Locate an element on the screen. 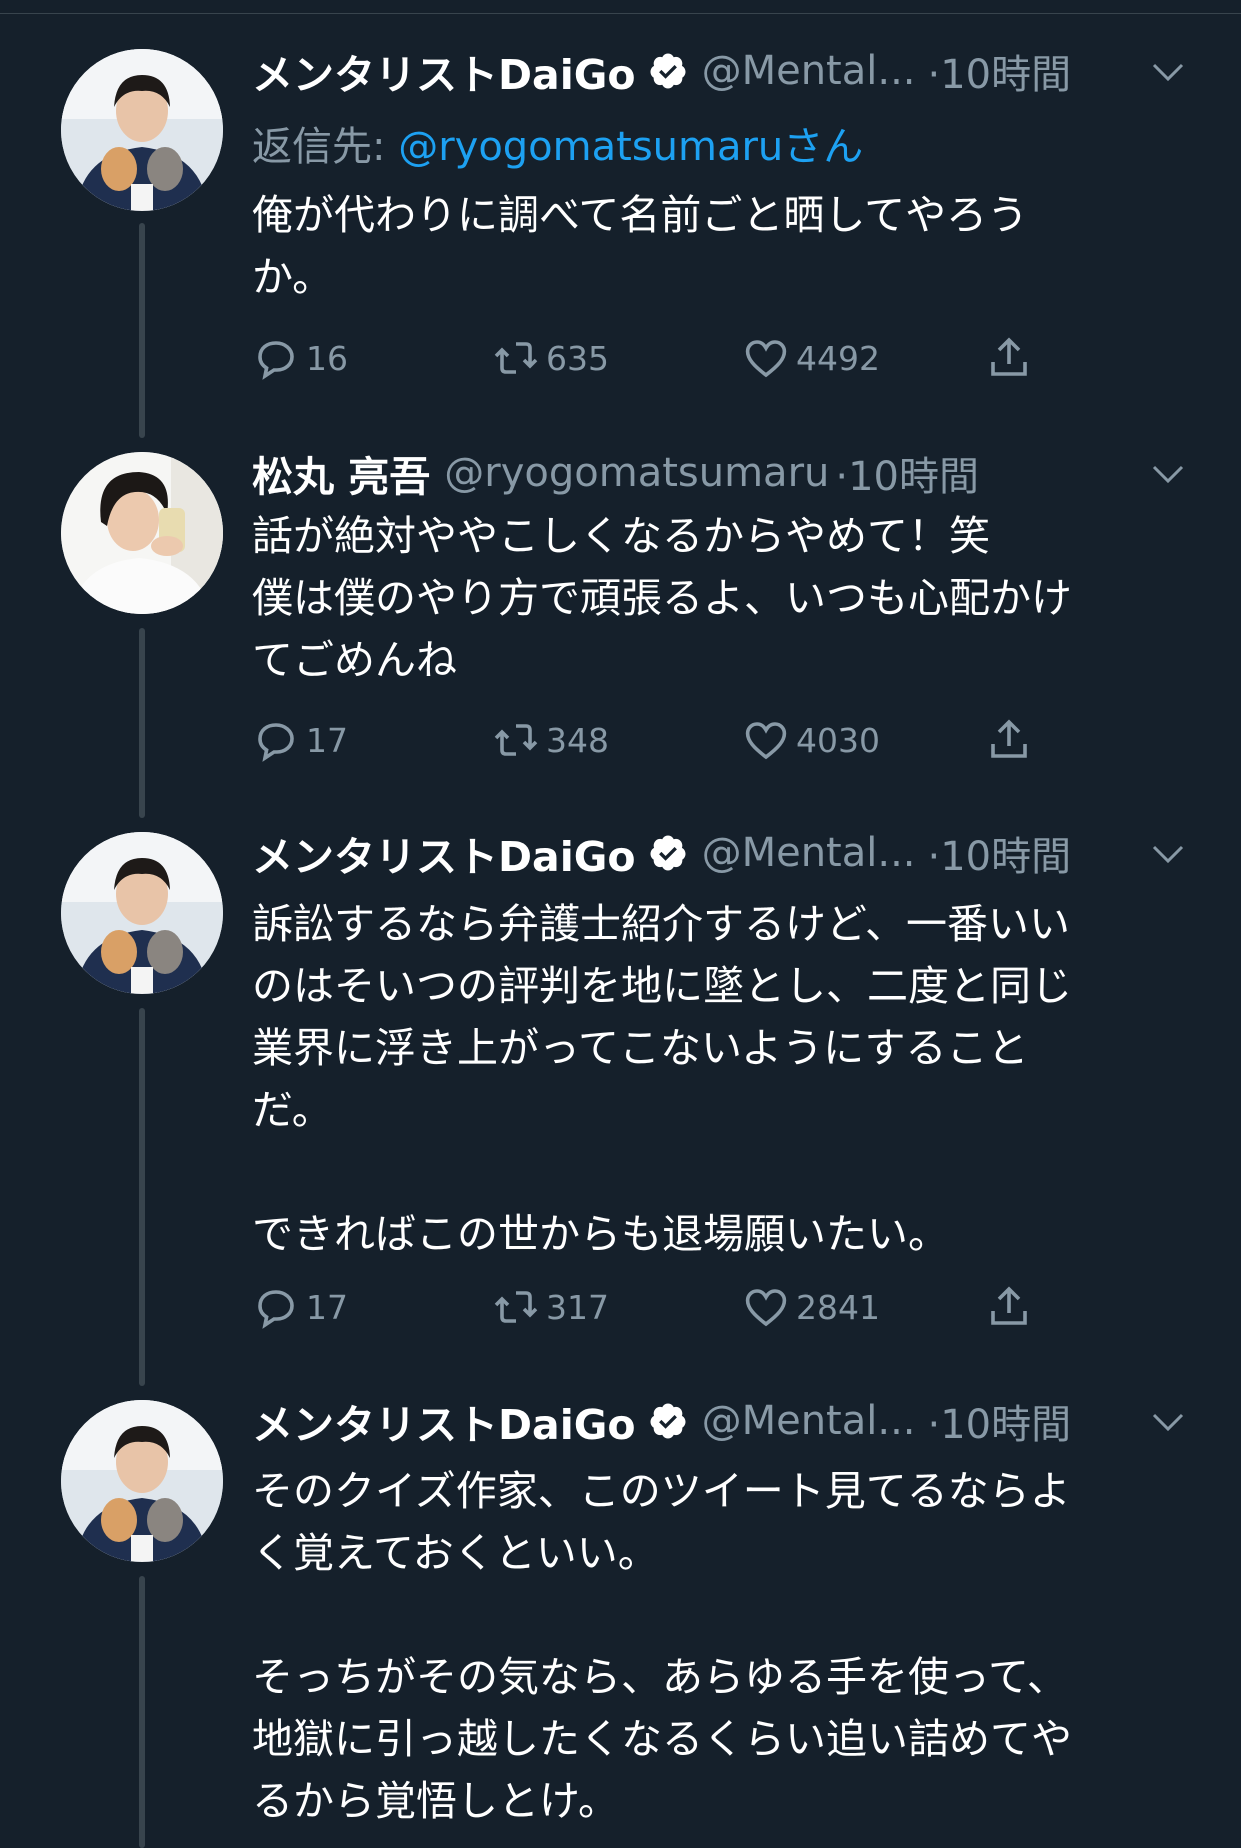  retweet-button: 348 is located at coordinates (550, 740).